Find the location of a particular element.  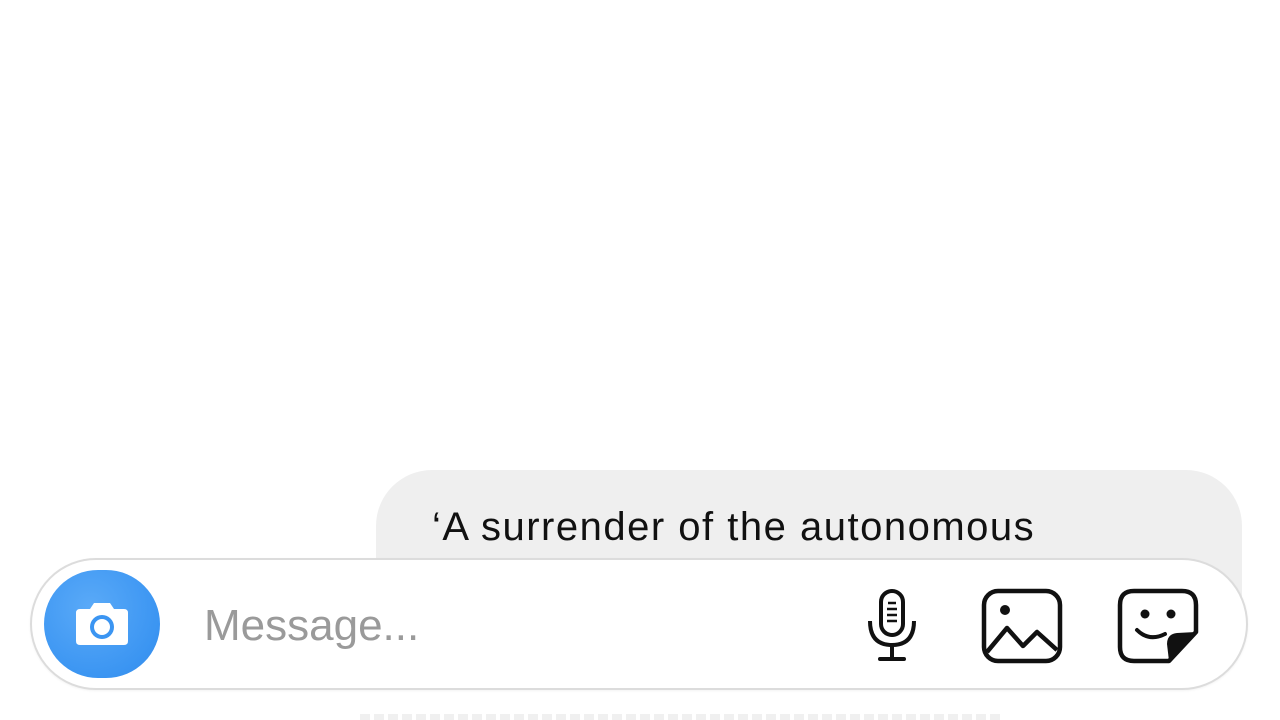

microphone-button is located at coordinates (892, 626).